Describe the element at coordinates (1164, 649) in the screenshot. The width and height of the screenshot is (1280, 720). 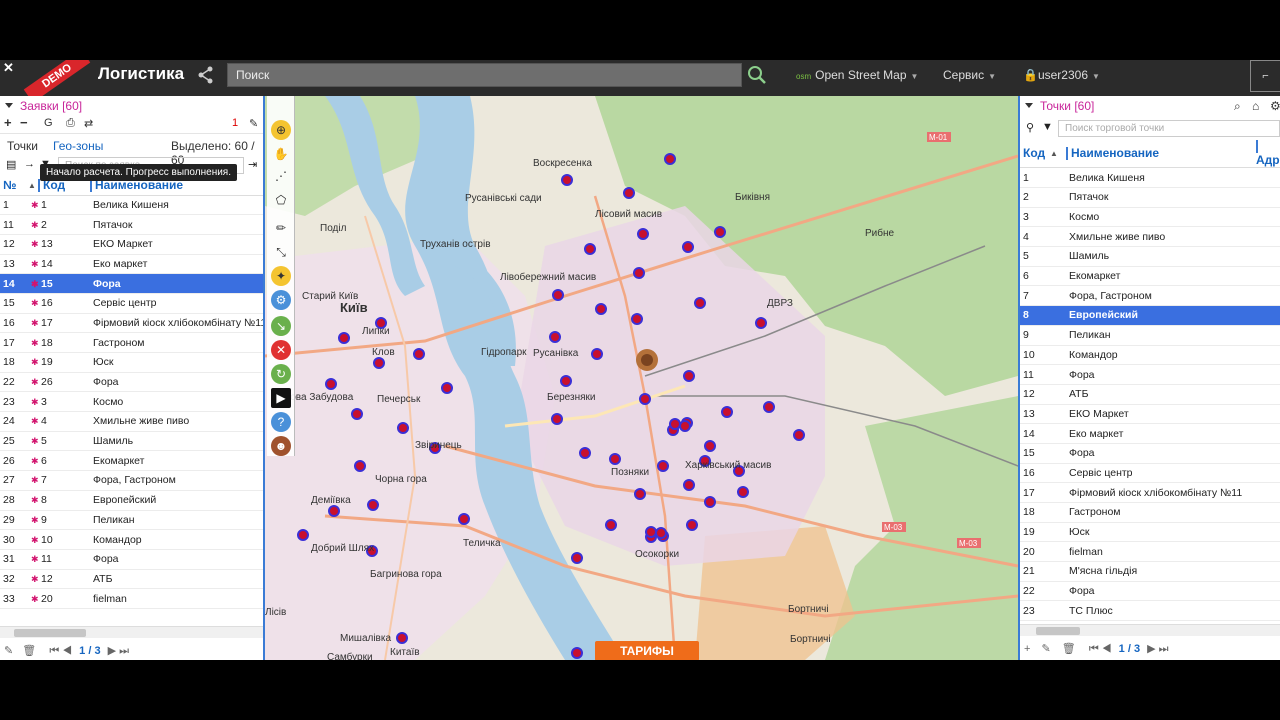
I see `last-page-icon: ⏭` at that location.